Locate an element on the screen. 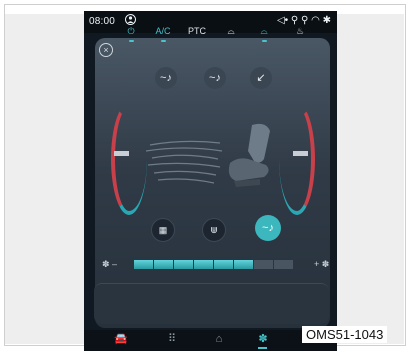 This screenshot has height=351, width=411. airflow-auto-icon: ~♪ is located at coordinates (268, 228).